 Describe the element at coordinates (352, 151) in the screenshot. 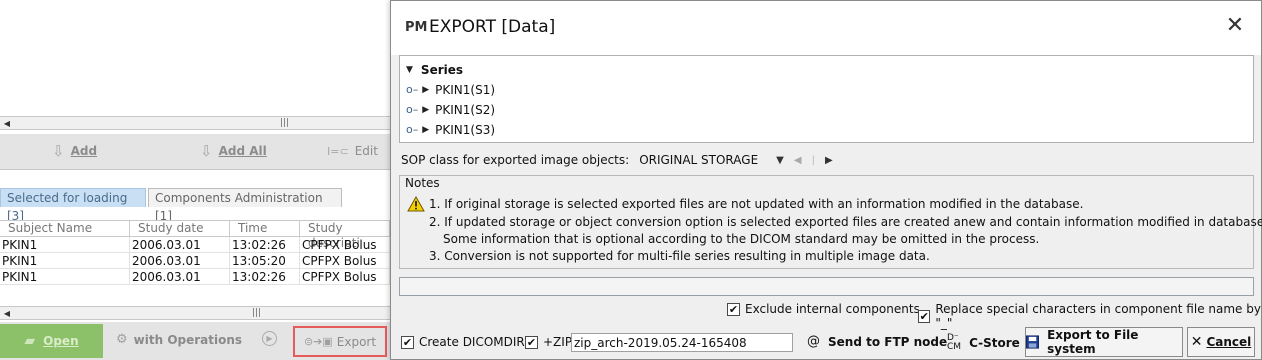

I see `edit-button: I=⊂ Edit` at that location.